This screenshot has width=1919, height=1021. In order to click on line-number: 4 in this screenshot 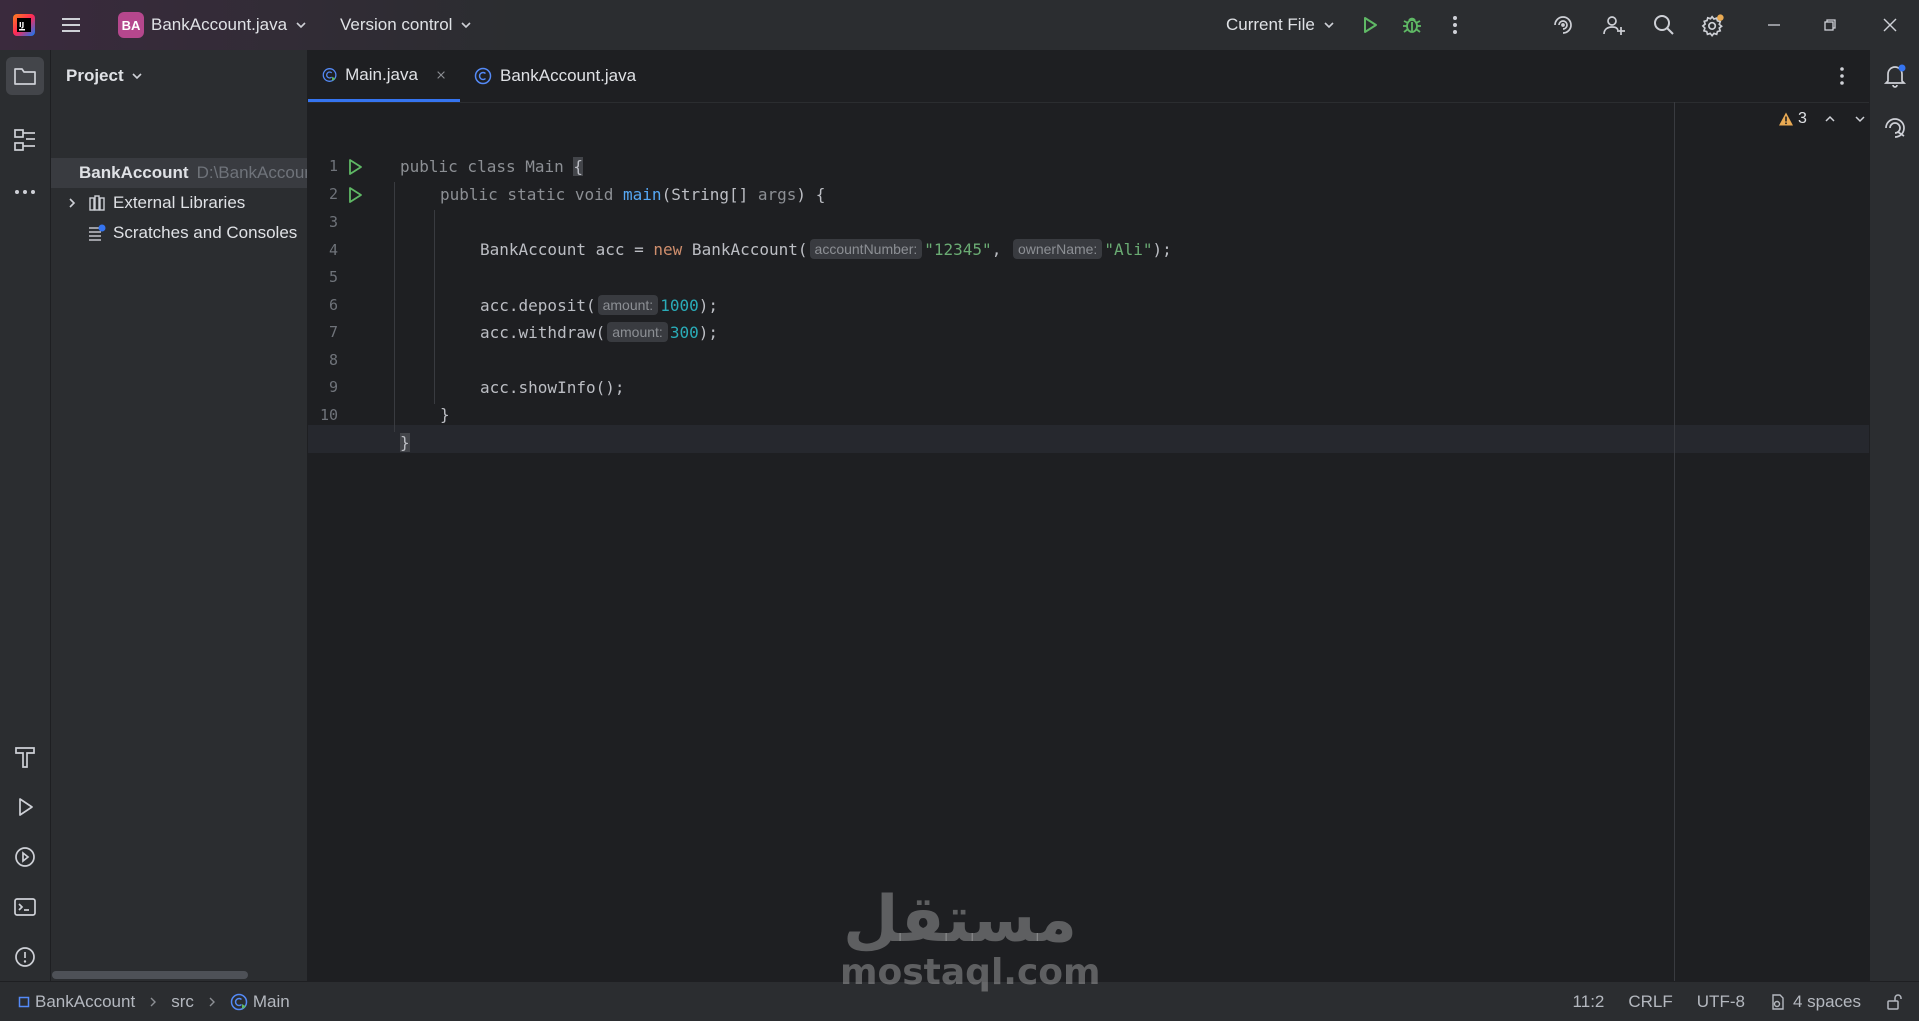, I will do `click(333, 250)`.